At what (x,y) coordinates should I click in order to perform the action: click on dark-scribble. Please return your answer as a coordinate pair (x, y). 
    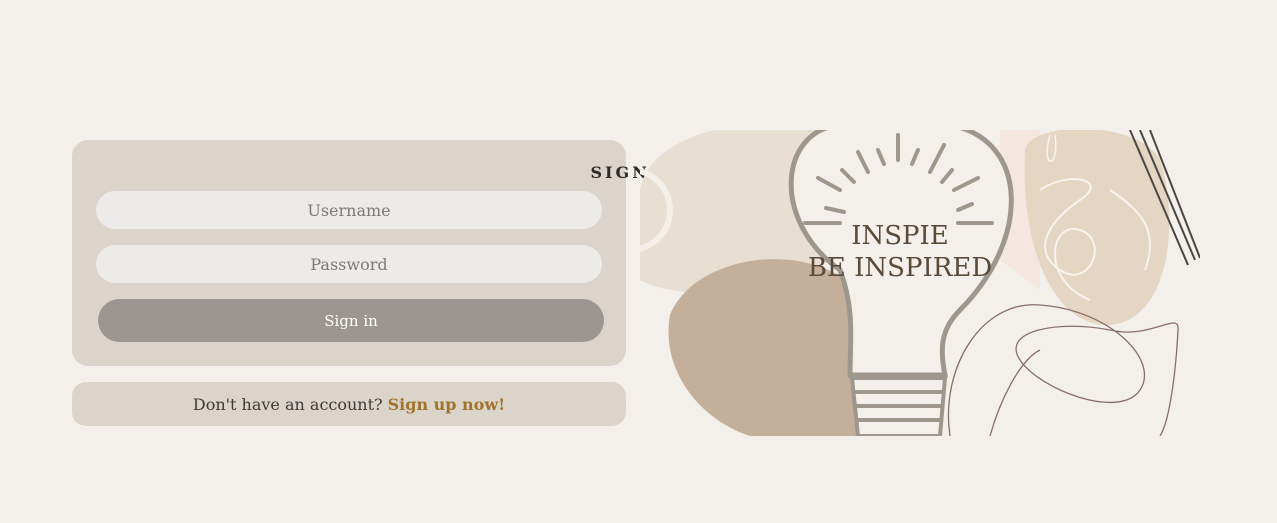
    Looking at the image, I should click on (1063, 370).